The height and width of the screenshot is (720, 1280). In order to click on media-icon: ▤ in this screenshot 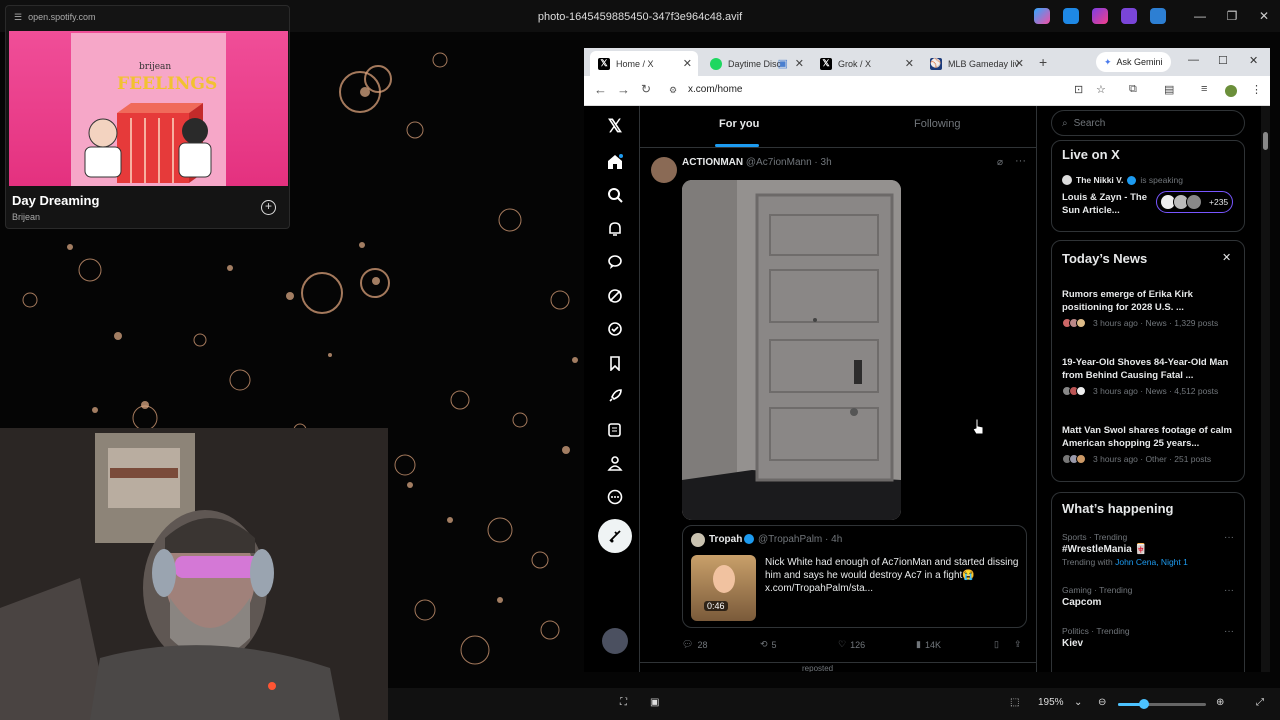, I will do `click(1169, 89)`.